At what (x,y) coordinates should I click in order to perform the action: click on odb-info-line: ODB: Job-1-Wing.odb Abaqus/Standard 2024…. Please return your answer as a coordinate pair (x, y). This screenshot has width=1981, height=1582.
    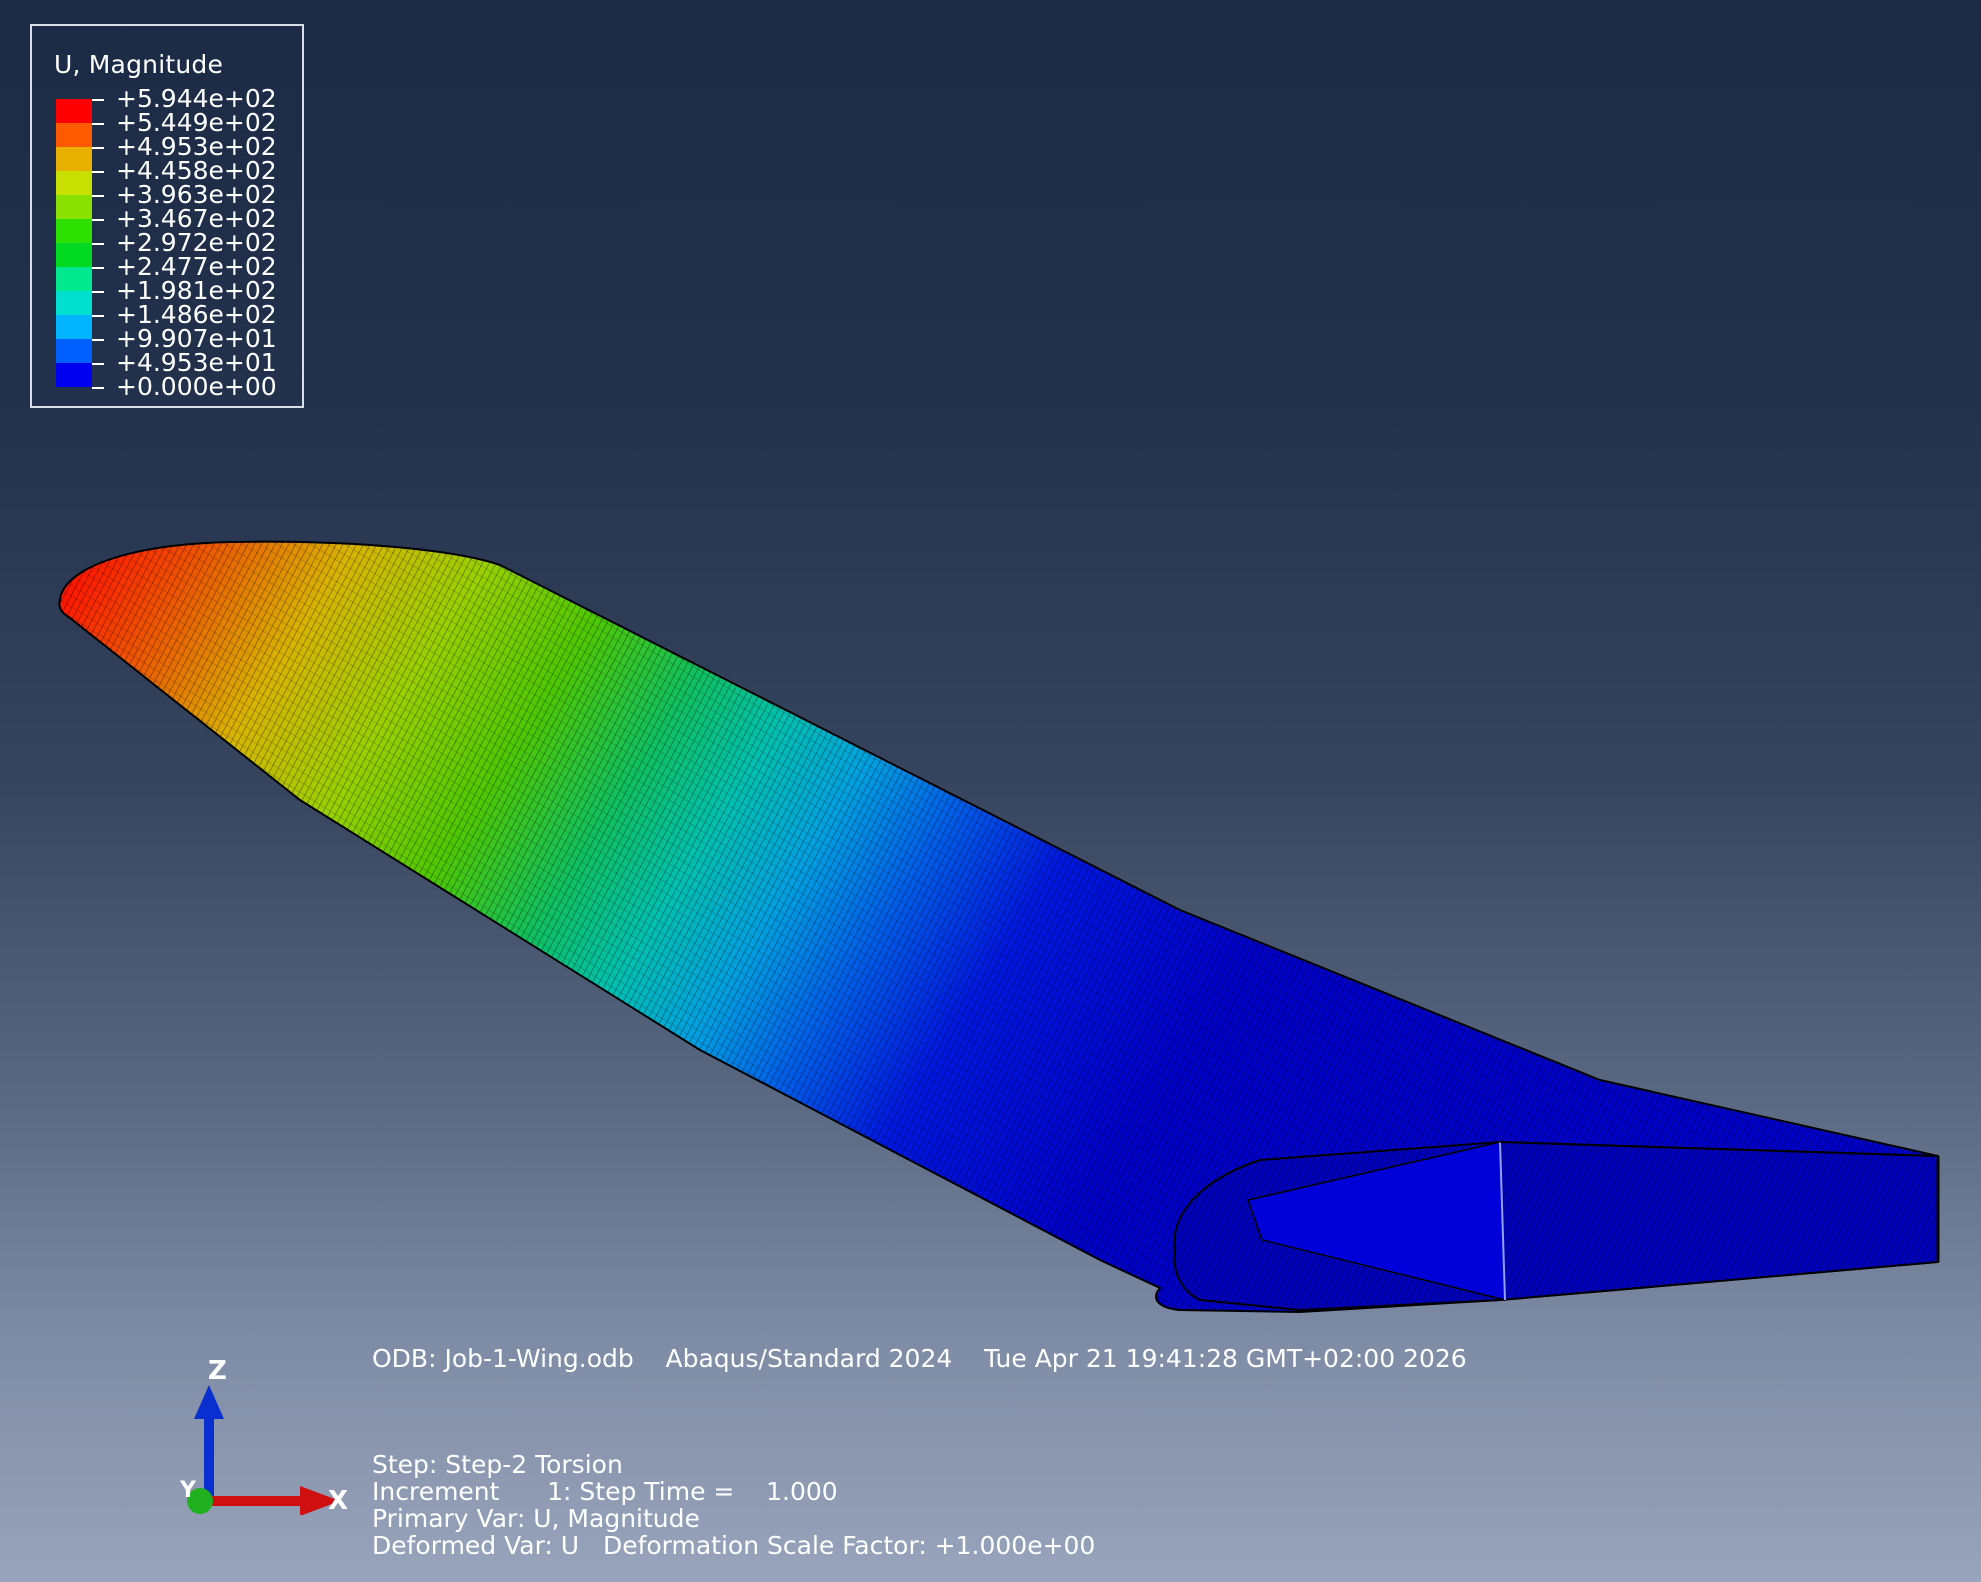
    Looking at the image, I should click on (919, 1358).